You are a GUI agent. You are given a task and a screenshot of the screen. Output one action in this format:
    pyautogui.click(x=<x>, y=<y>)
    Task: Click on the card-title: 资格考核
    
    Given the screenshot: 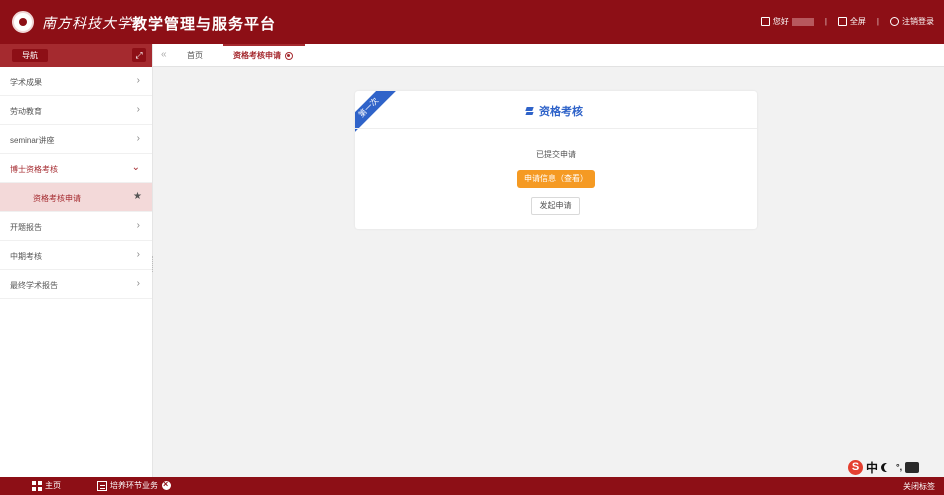 What is the action you would take?
    pyautogui.click(x=554, y=111)
    